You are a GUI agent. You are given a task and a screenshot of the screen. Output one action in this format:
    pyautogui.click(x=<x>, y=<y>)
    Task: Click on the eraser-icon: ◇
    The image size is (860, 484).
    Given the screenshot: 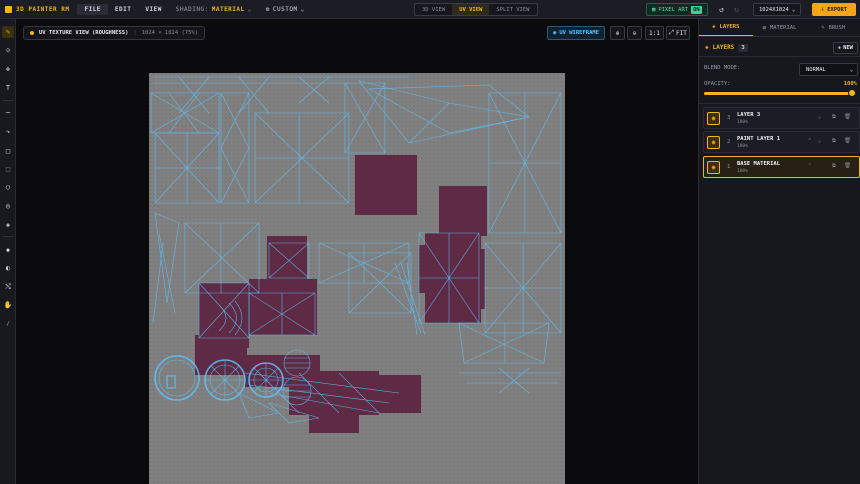 What is the action you would take?
    pyautogui.click(x=8, y=50)
    